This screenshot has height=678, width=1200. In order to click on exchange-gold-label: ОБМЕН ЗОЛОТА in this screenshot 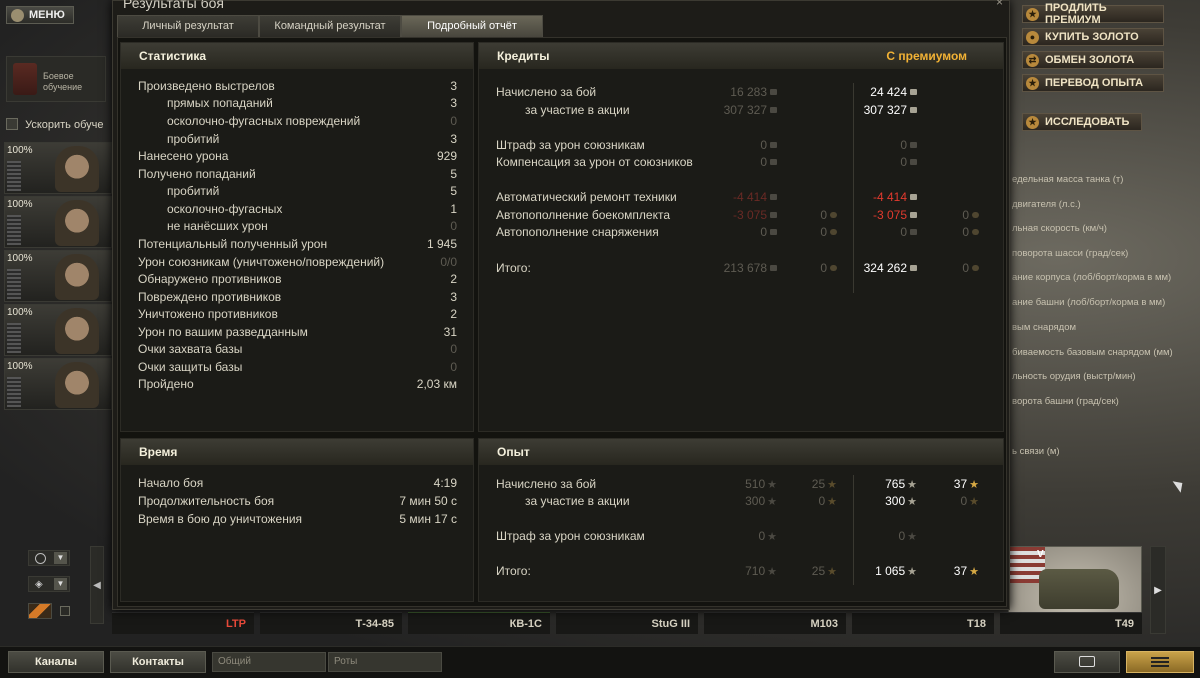, I will do `click(1090, 60)`.